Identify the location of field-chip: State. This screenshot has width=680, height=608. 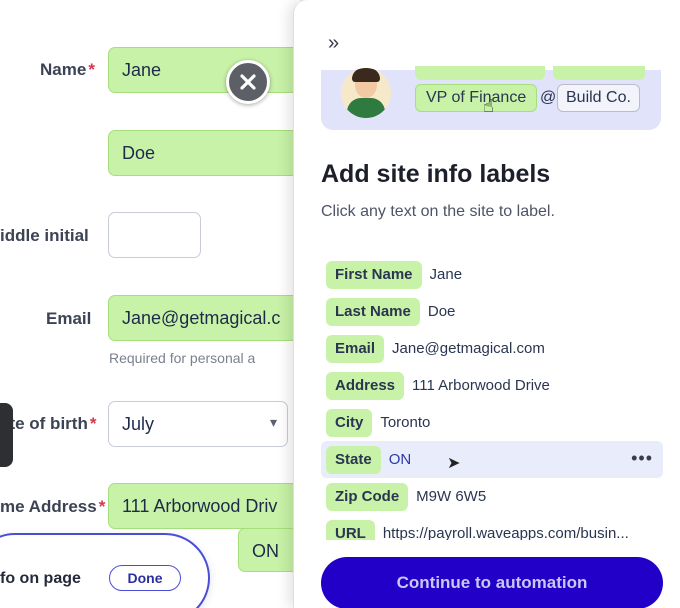
(353, 459).